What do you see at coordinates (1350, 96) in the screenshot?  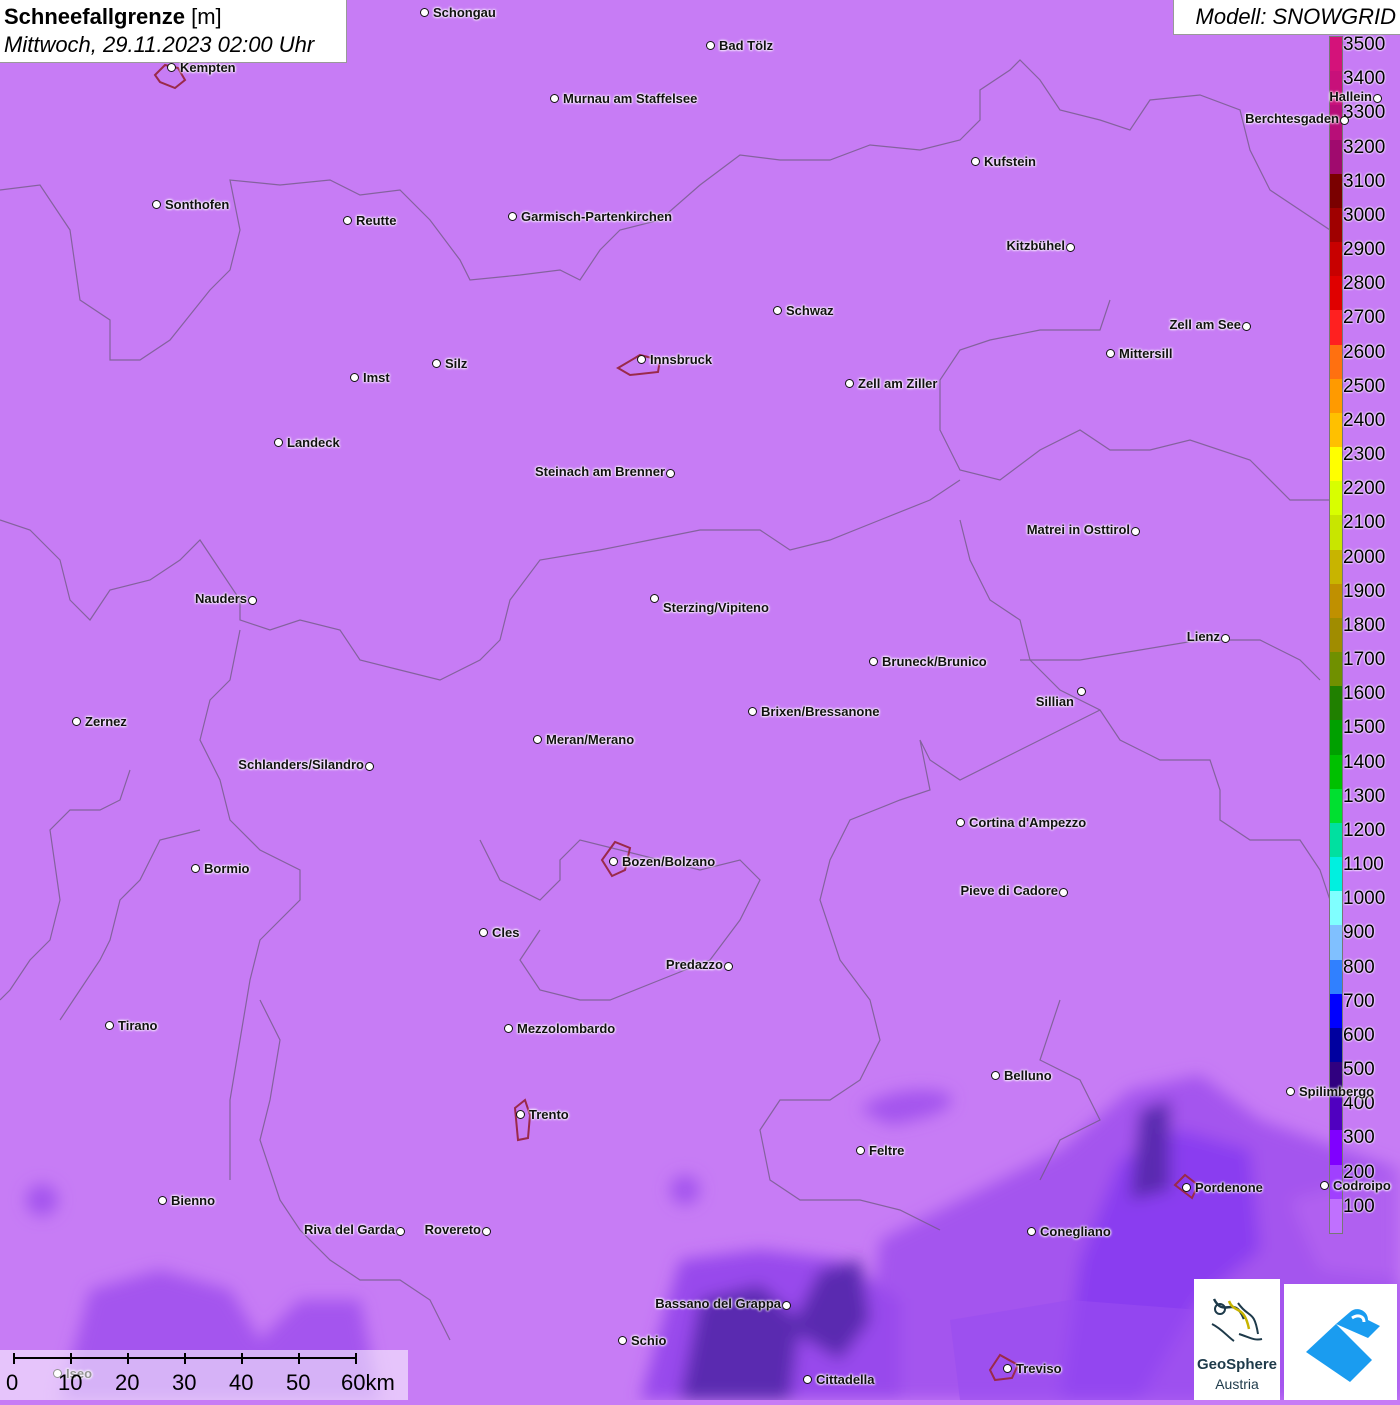 I see `city-label: Hallein` at bounding box center [1350, 96].